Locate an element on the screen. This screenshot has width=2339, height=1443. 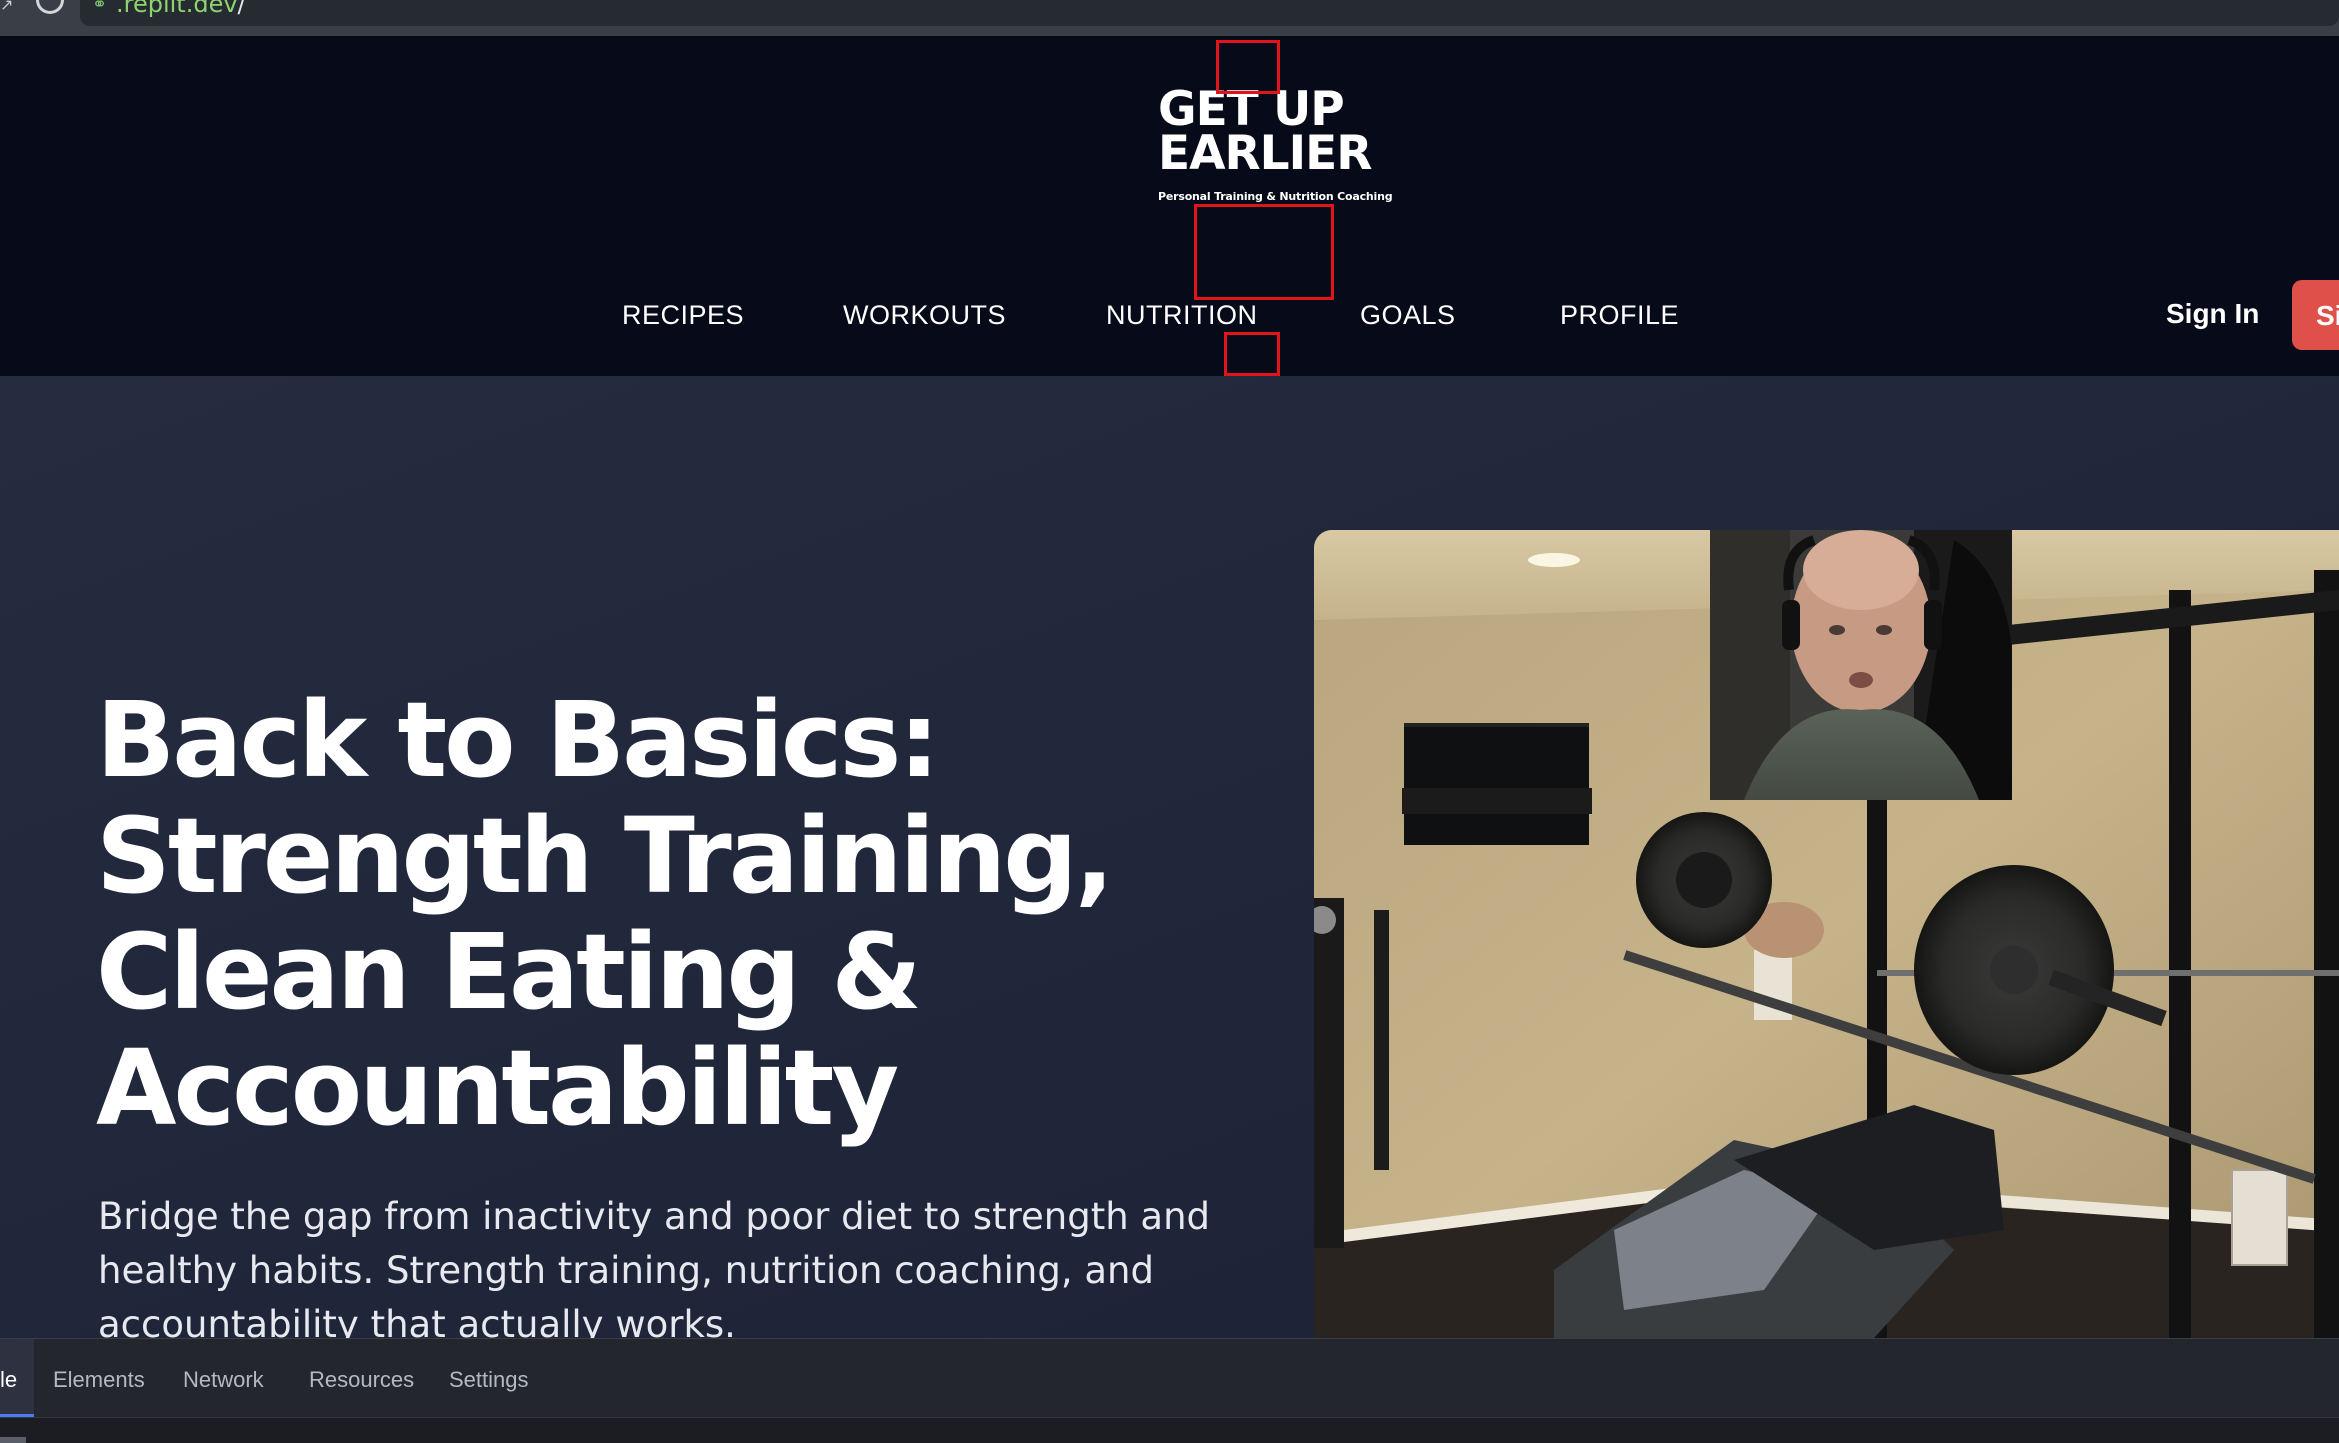
hero-title-line: Accountability is located at coordinates (497, 1088).